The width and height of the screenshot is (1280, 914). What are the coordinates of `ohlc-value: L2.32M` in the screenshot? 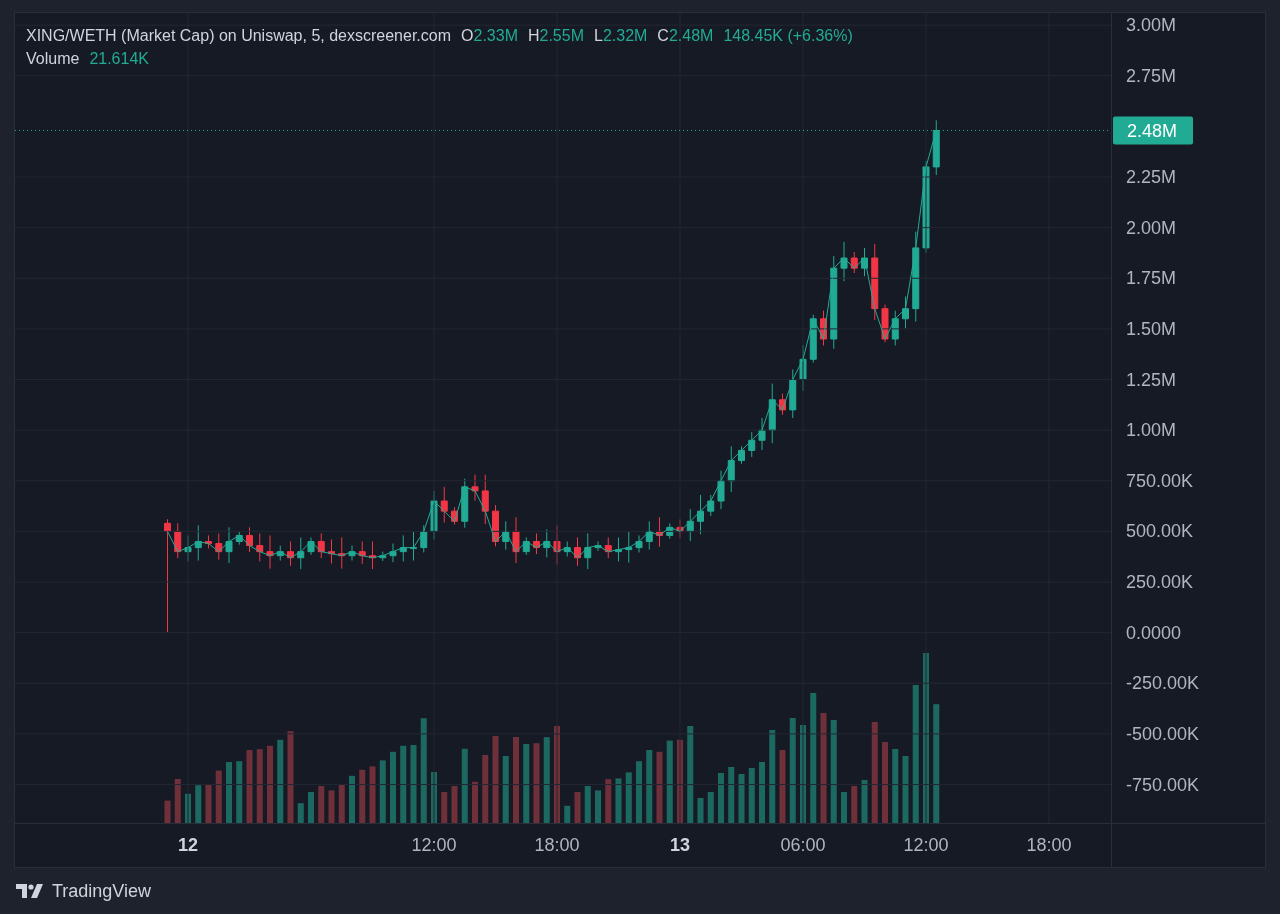 It's located at (621, 36).